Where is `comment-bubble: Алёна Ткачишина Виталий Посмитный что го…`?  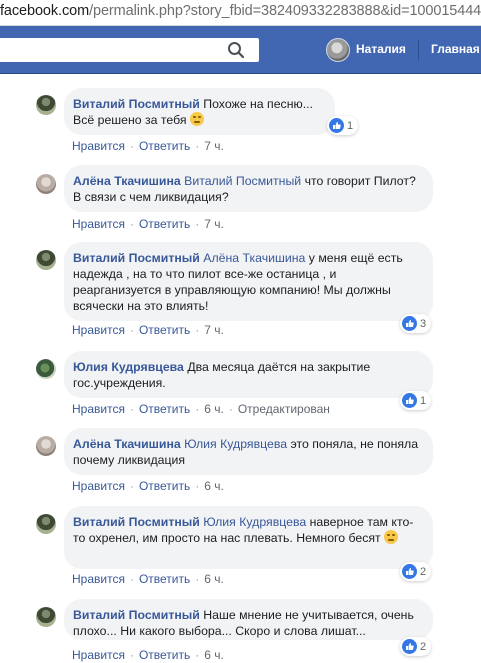
comment-bubble: Алёна Ткачишина Виталий Посмитный что го… is located at coordinates (248, 188).